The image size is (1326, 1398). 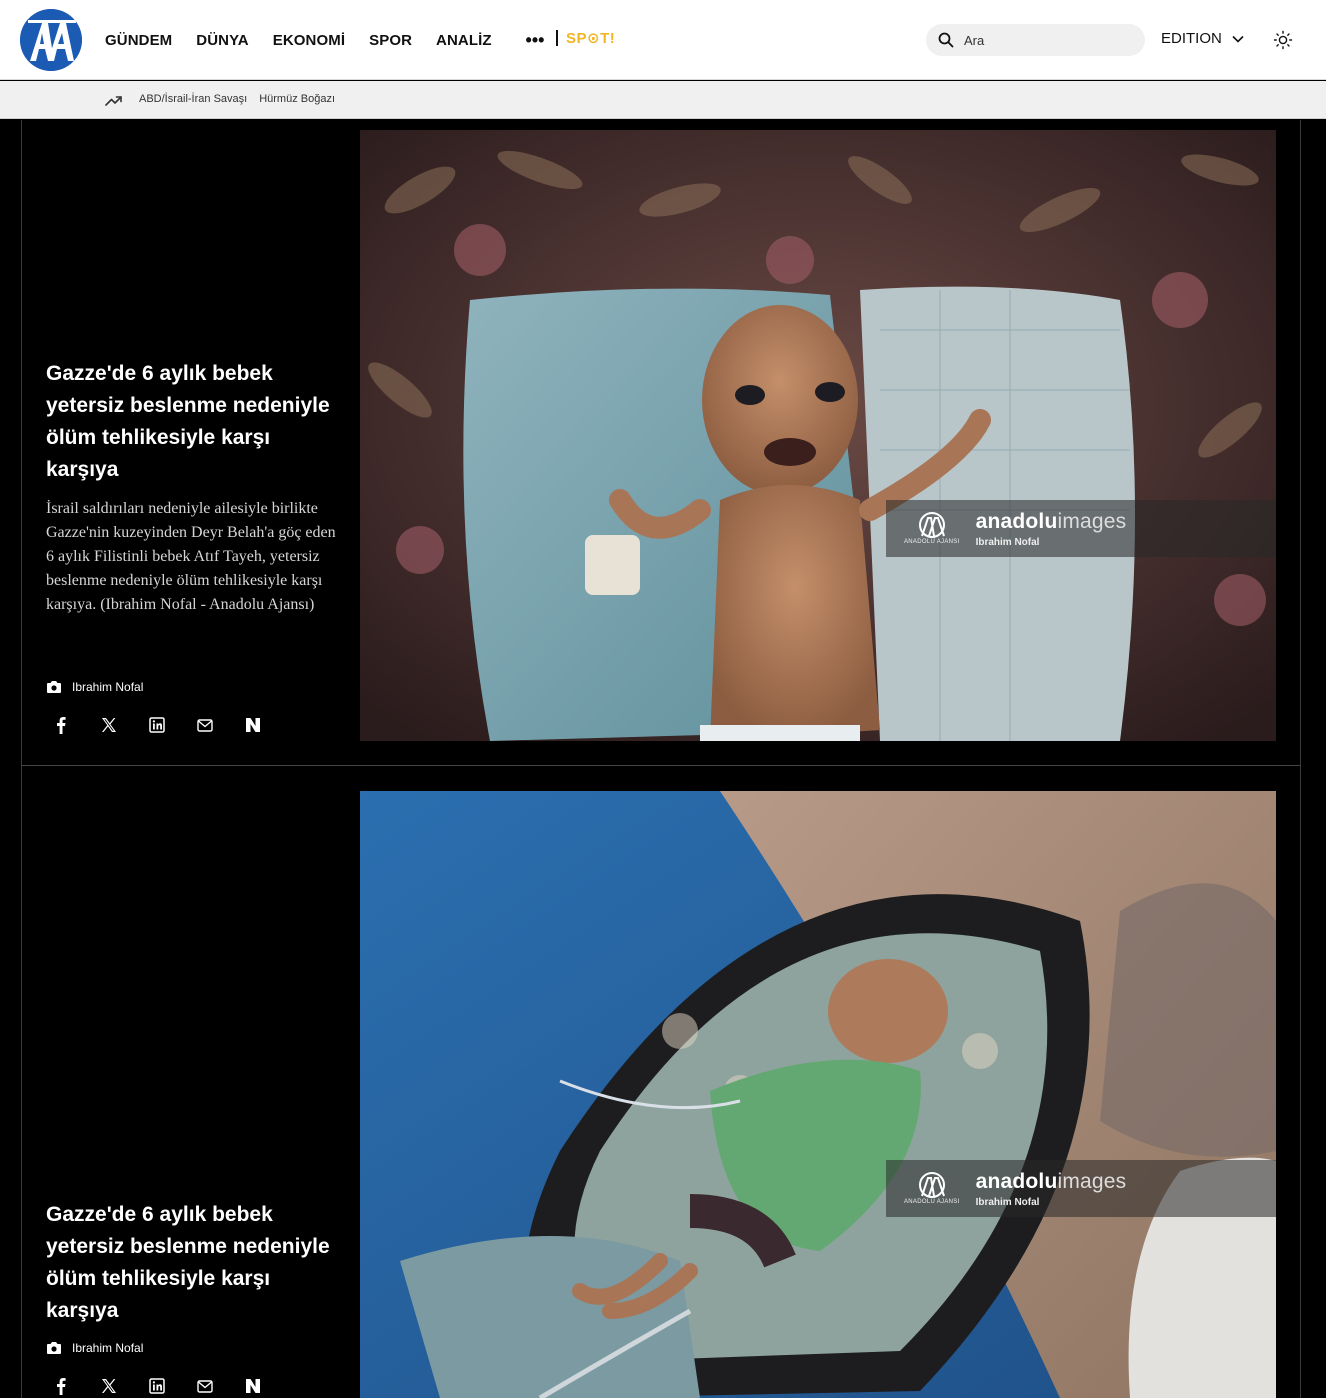 What do you see at coordinates (193, 99) in the screenshot?
I see `trending-link: ABD/İsrail-İran Savaşı` at bounding box center [193, 99].